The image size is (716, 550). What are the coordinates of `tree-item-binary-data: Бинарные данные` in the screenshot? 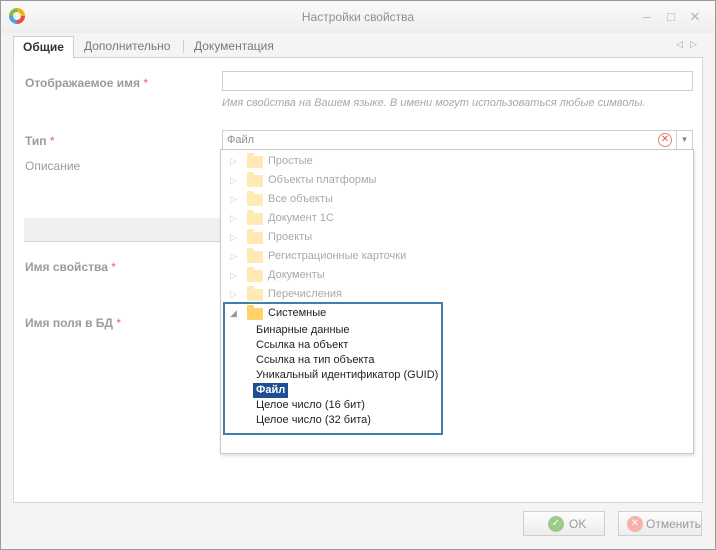 It's located at (303, 330).